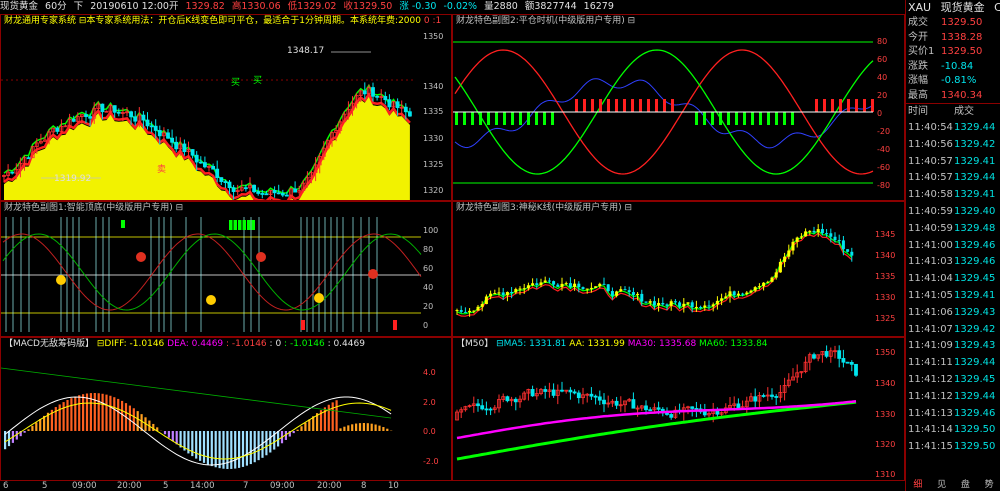 This screenshot has height=491, width=1000. Describe the element at coordinates (988, 485) in the screenshot. I see `tab-trend: 势` at that location.